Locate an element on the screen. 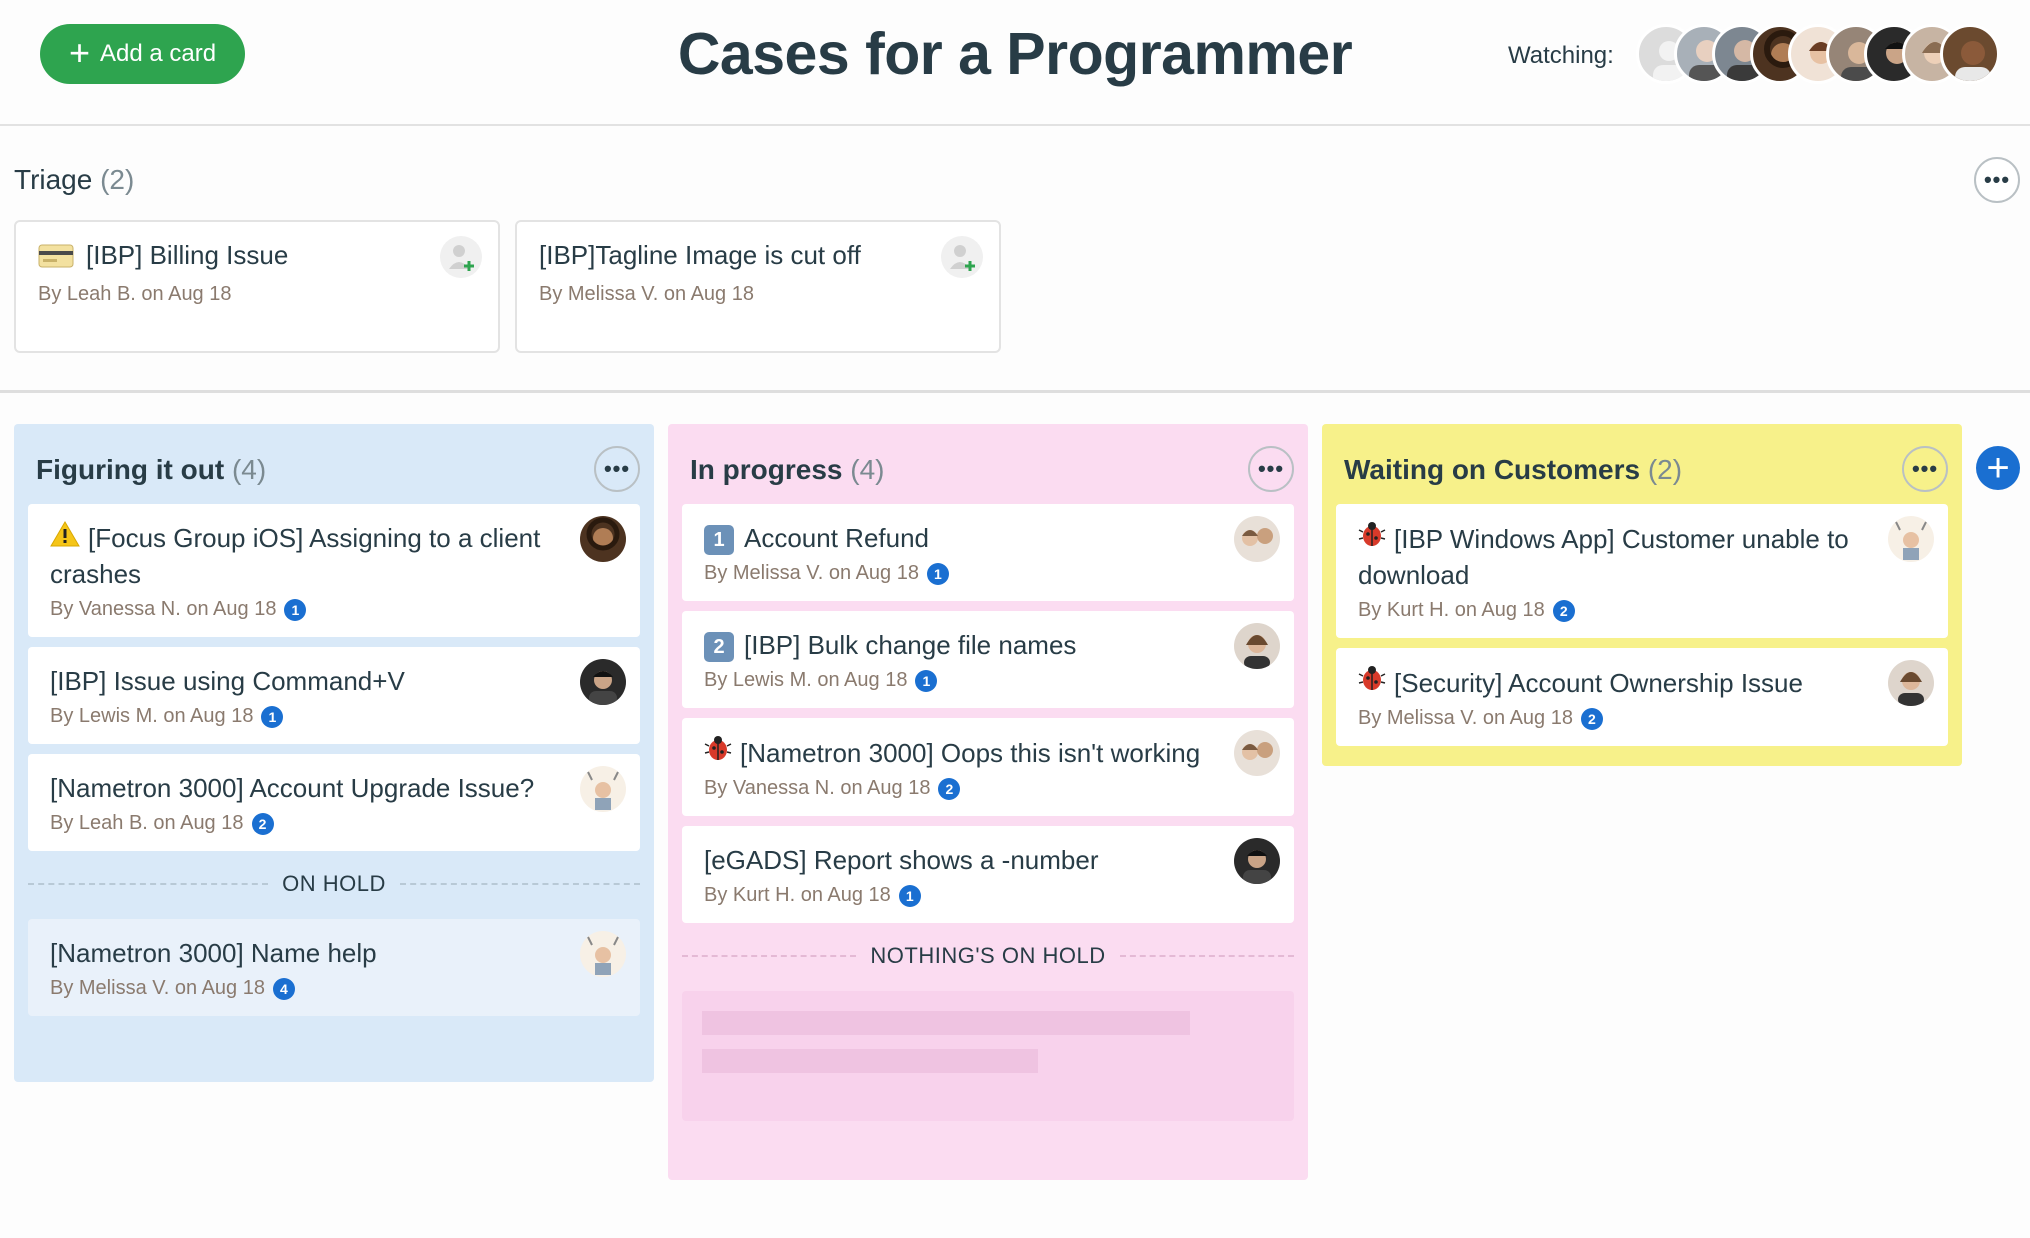 This screenshot has height=1238, width=2030. watching-label: Watching: is located at coordinates (1561, 55).